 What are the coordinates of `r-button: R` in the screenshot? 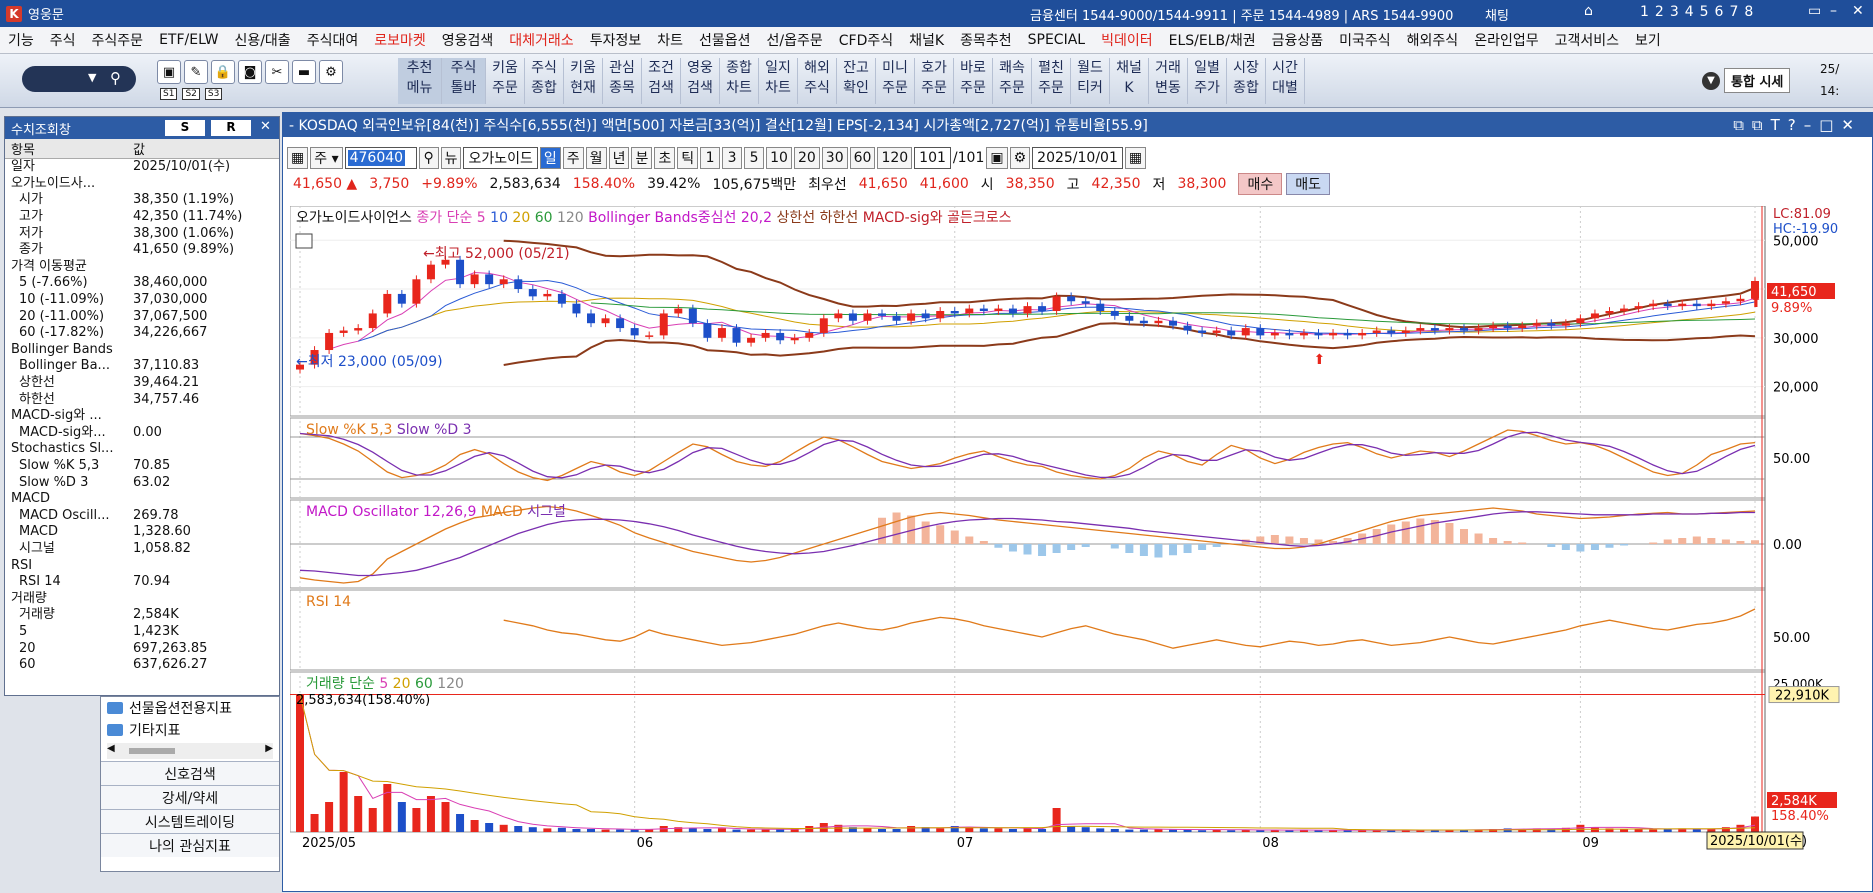 It's located at (231, 128).